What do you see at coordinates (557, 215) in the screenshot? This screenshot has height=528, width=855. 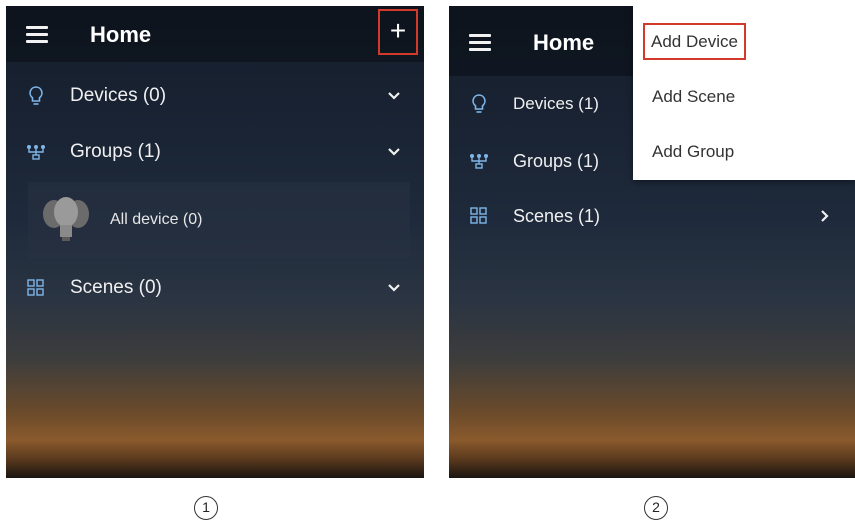 I see `scenes-label: Scenes (1)` at bounding box center [557, 215].